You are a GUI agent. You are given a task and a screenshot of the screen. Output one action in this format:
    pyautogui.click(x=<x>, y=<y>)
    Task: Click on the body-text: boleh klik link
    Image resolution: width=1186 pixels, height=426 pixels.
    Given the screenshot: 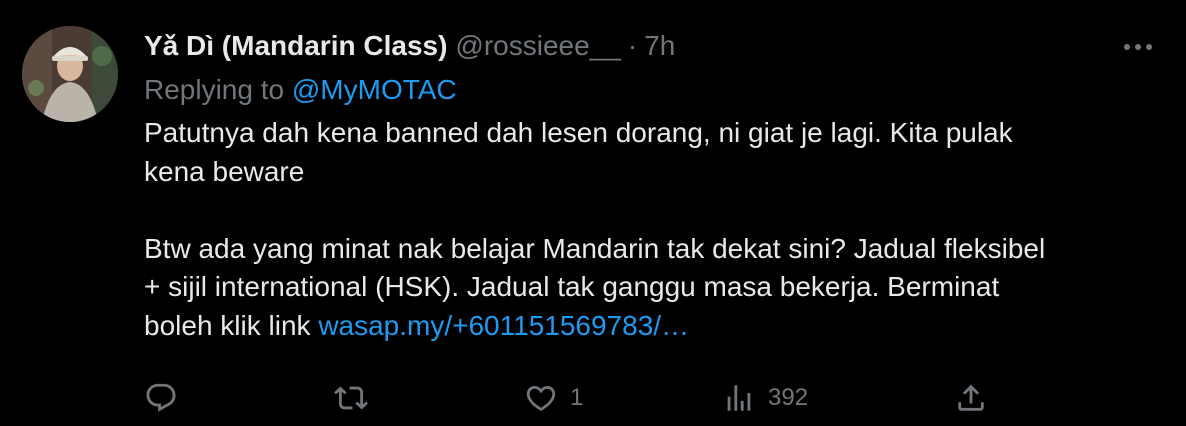 What is the action you would take?
    pyautogui.click(x=227, y=325)
    